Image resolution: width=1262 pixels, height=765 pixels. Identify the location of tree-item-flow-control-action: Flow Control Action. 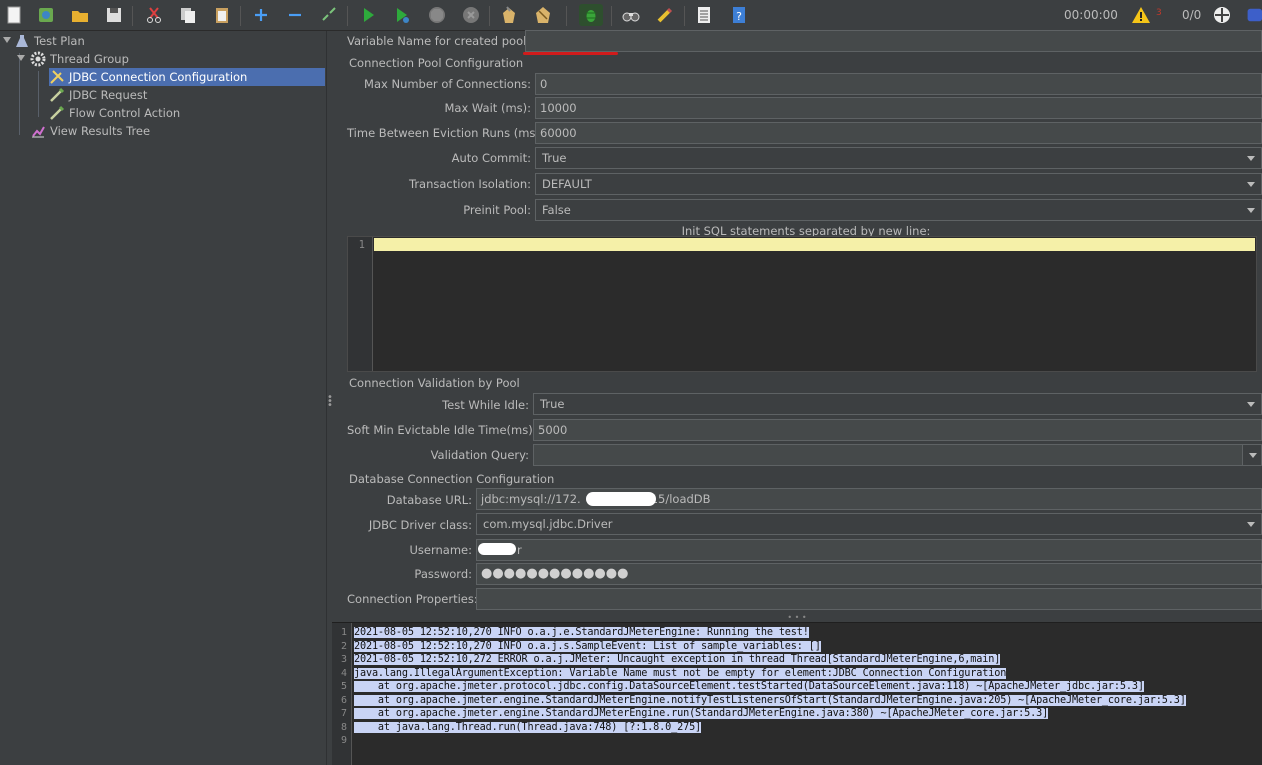
(114, 113).